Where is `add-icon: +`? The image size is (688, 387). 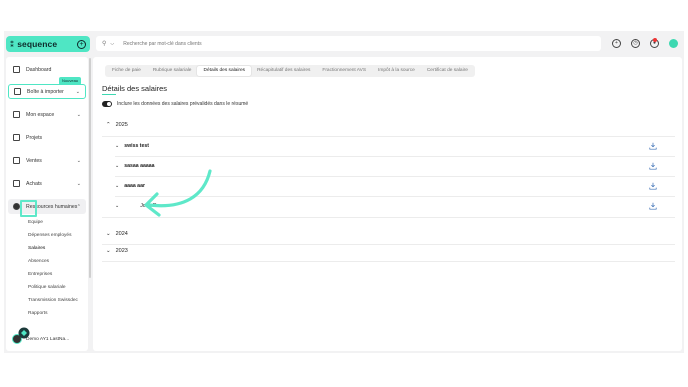
add-icon: + is located at coordinates (616, 43).